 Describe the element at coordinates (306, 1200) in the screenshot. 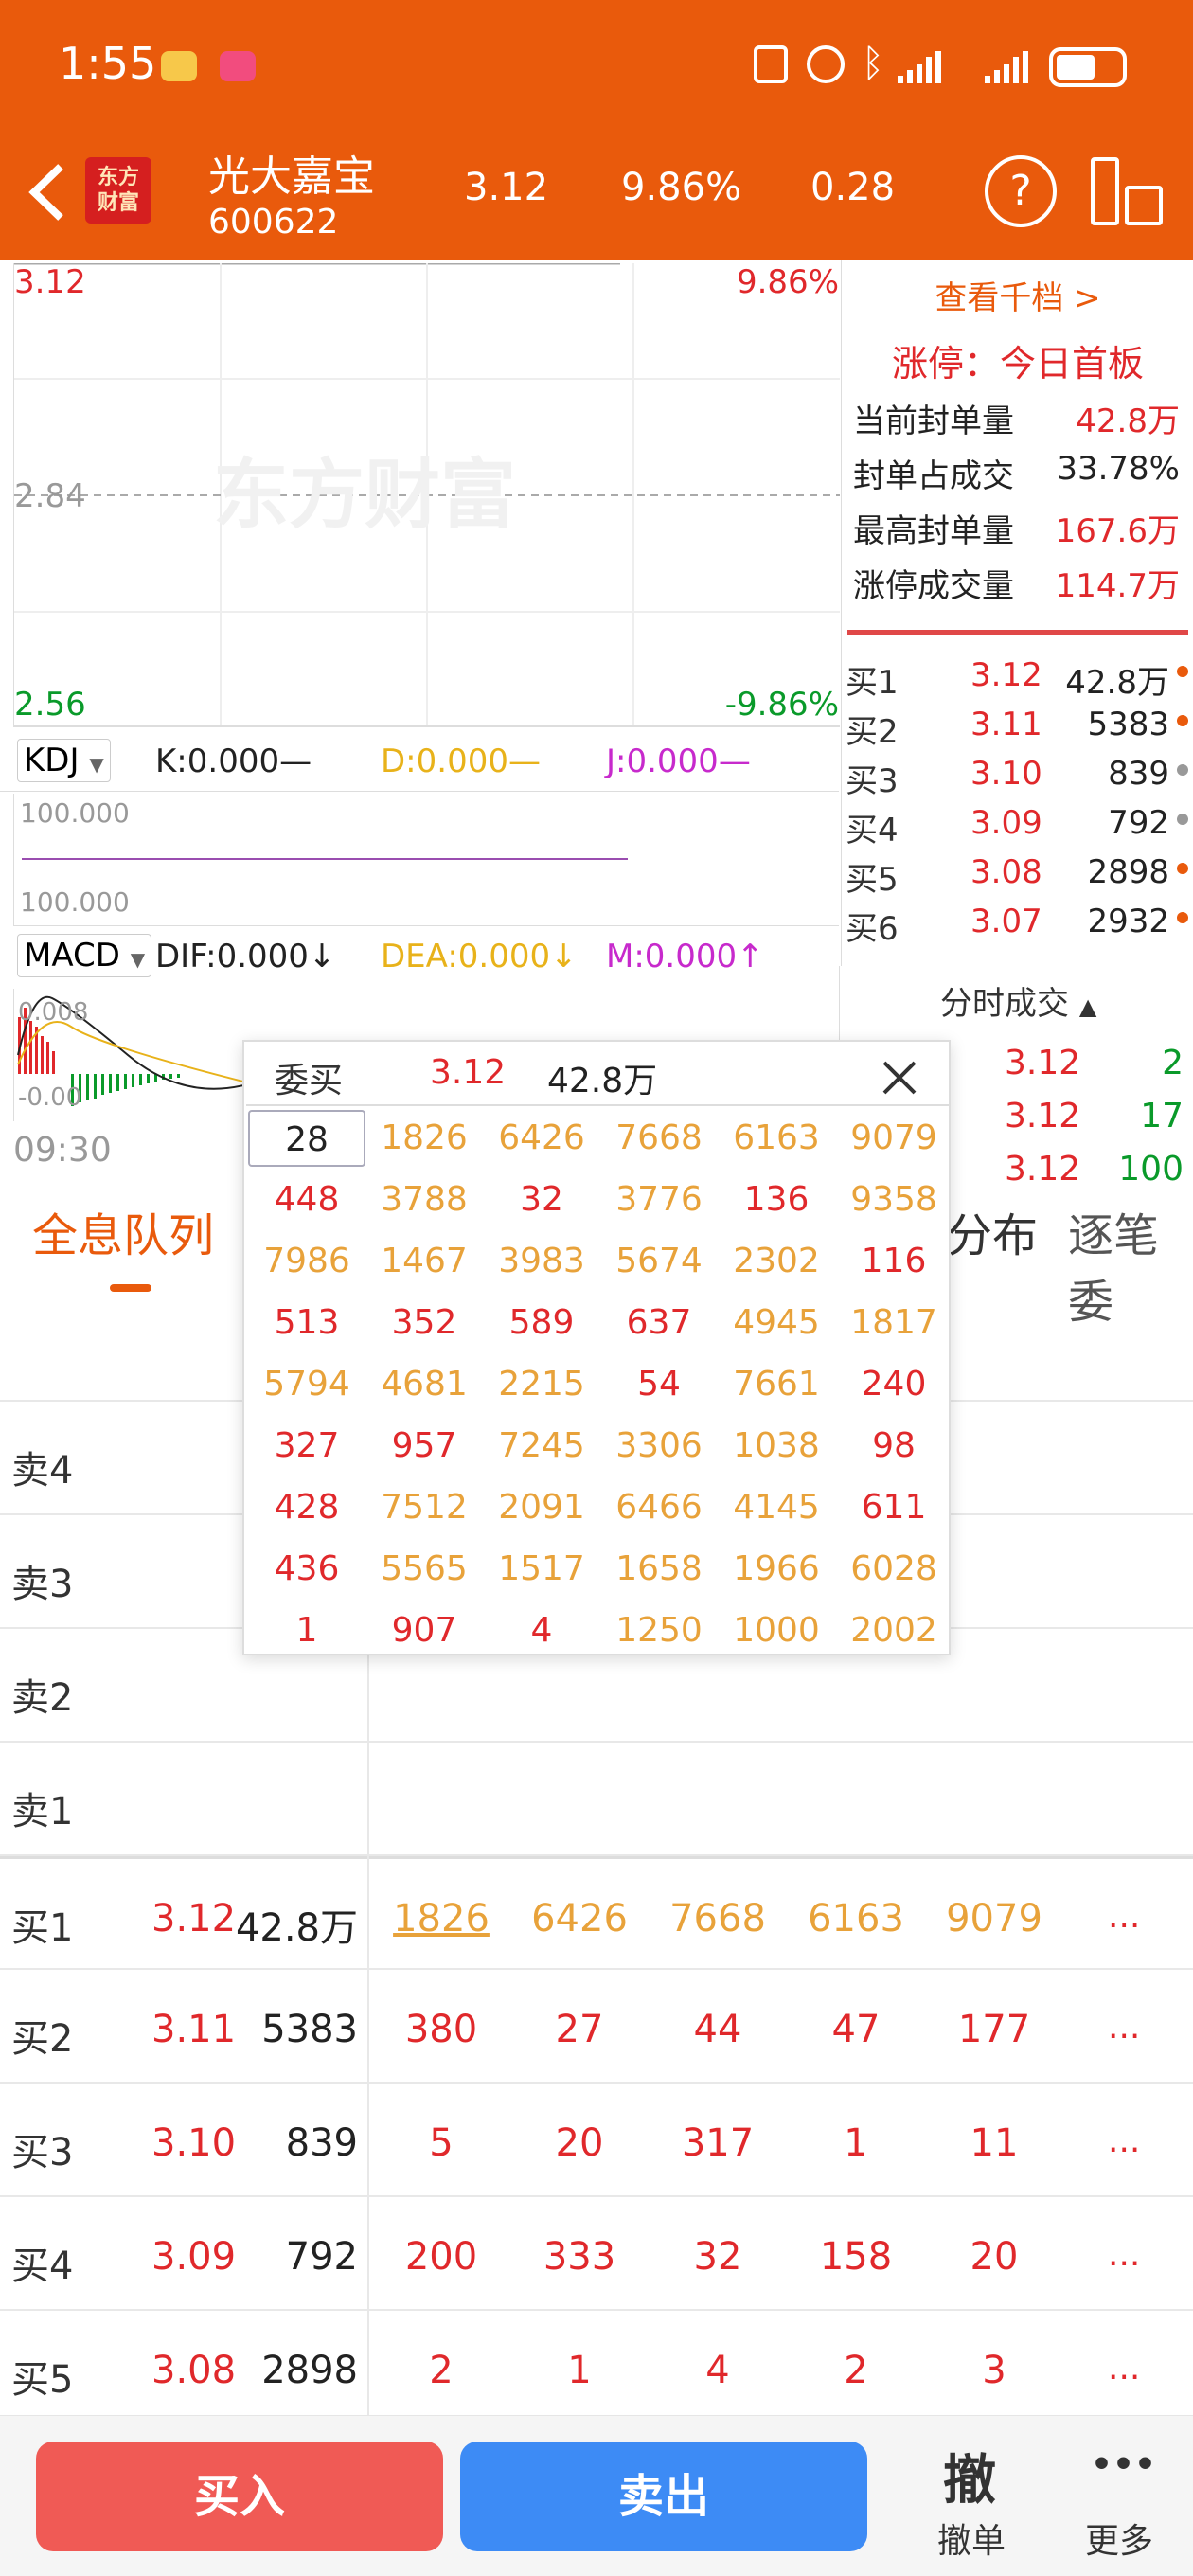

I see `popup-order-size: 448` at that location.